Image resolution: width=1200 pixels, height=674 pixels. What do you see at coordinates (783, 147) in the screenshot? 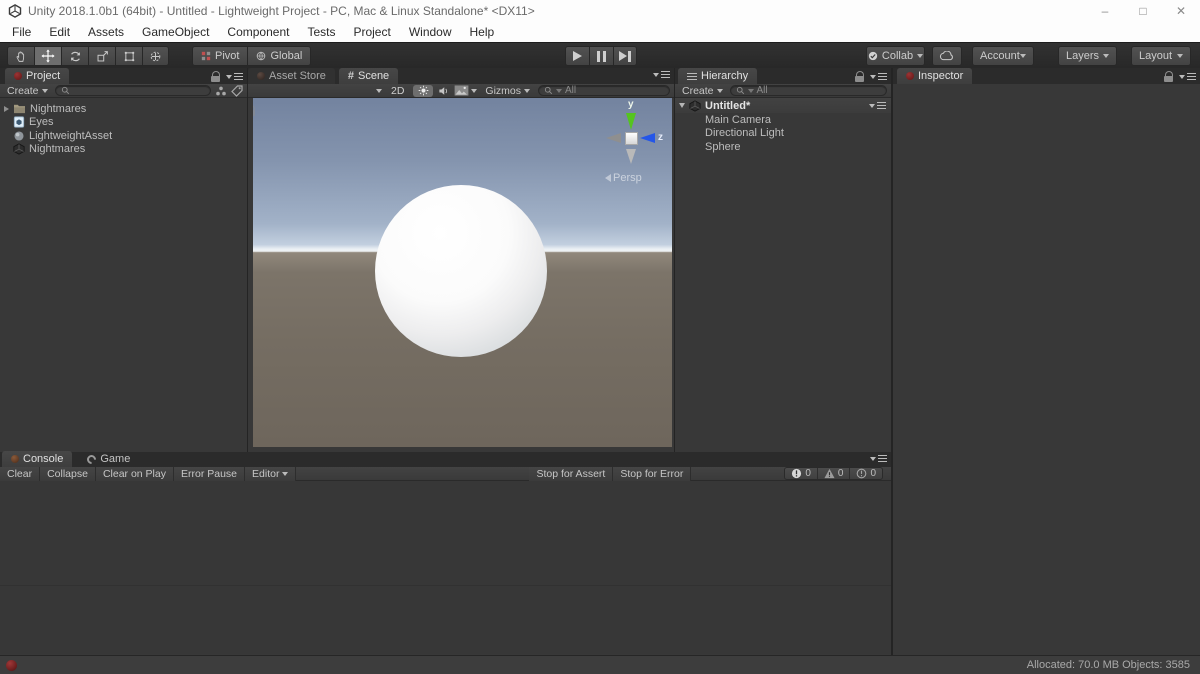
I see `hierarchy-item-sphere: Sphere` at bounding box center [783, 147].